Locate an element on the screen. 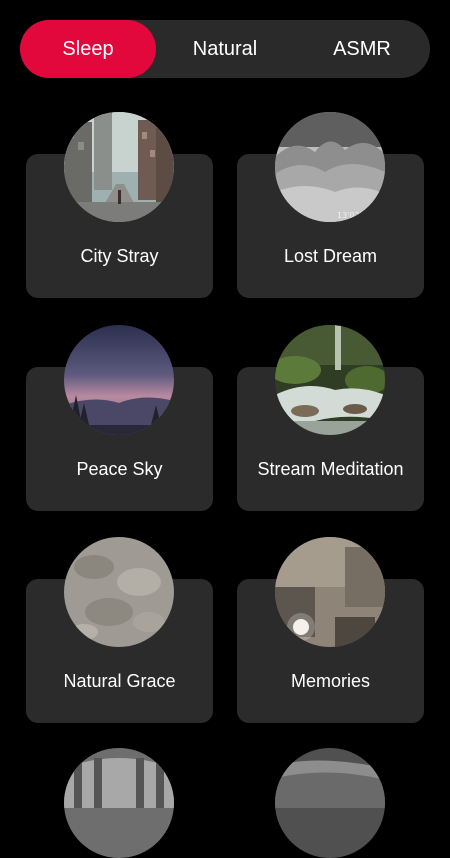 The width and height of the screenshot is (450, 858). track-title: Lost Dream is located at coordinates (330, 256).